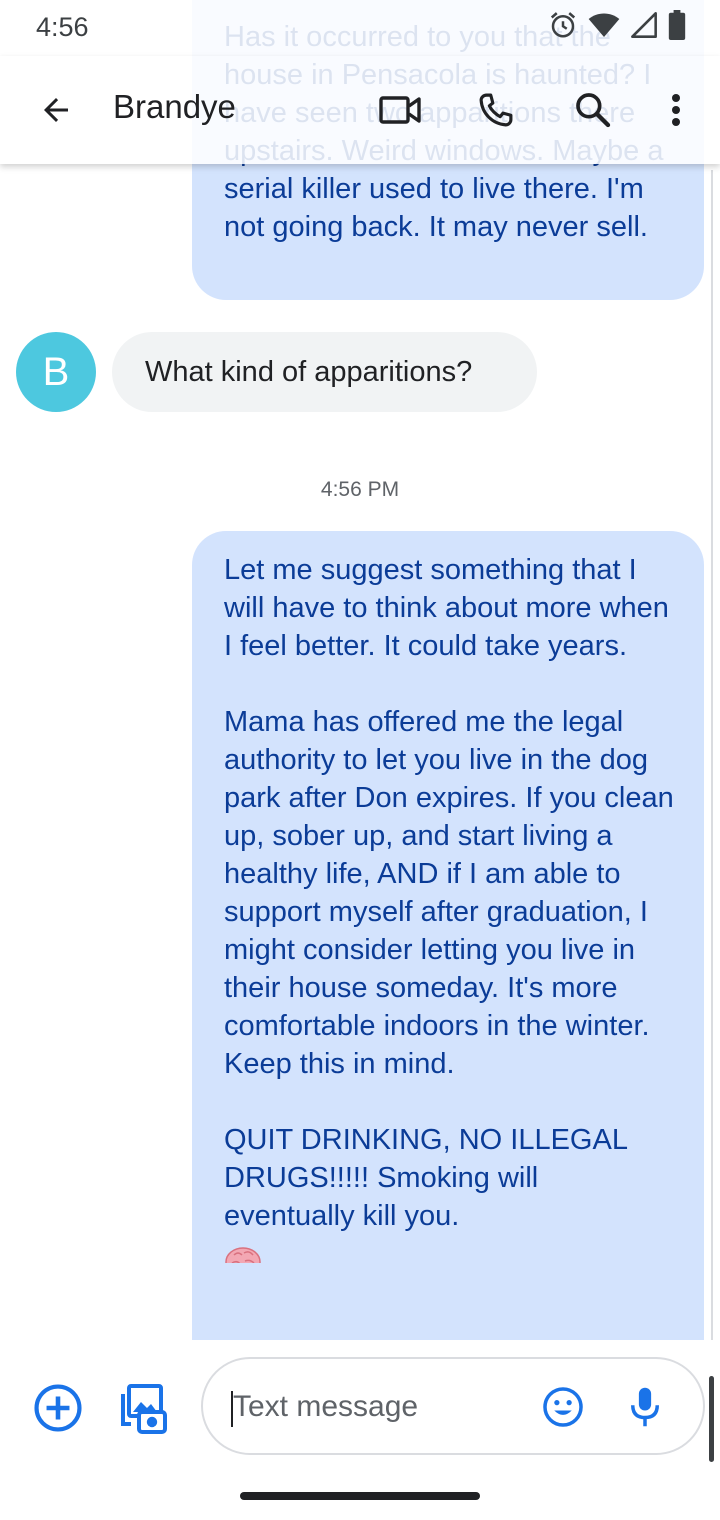 The width and height of the screenshot is (720, 1520). I want to click on video-call-icon, so click(400, 110).